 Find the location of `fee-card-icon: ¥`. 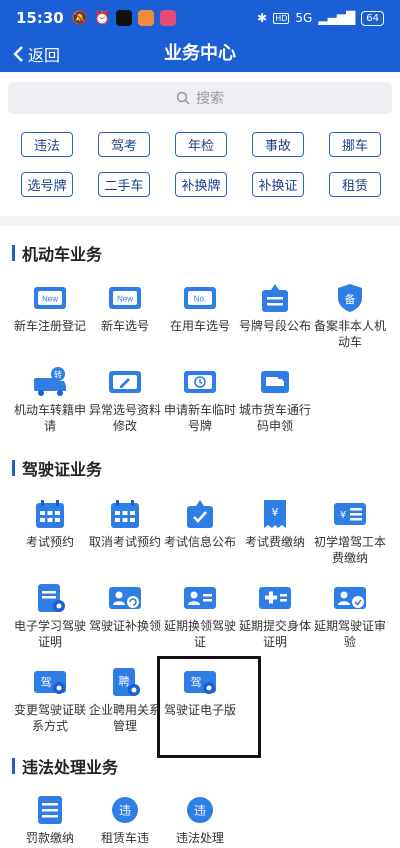

fee-card-icon: ¥ is located at coordinates (350, 514).